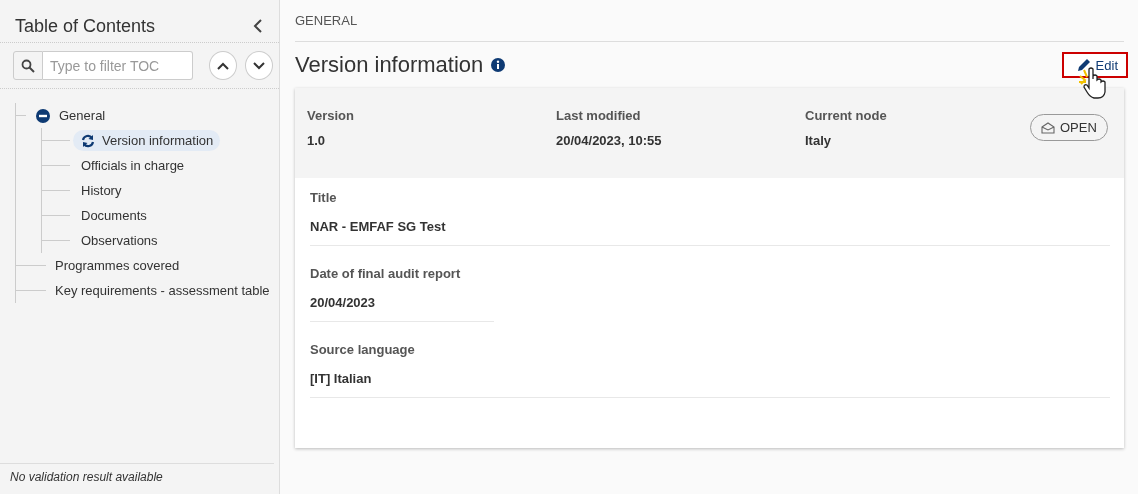 This screenshot has width=1138, height=494. Describe the element at coordinates (85, 26) in the screenshot. I see `sidebar-title: Table of Contents` at that location.